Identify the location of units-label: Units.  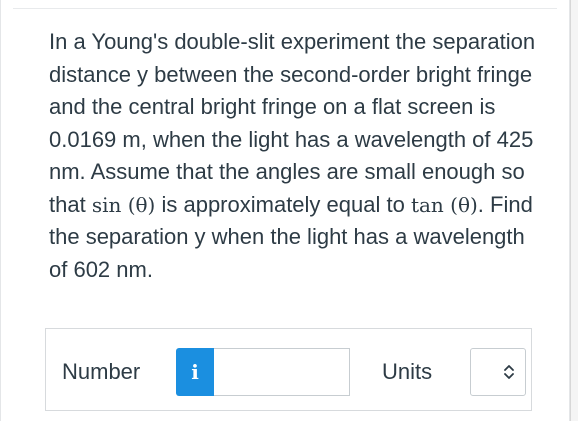
(407, 371).